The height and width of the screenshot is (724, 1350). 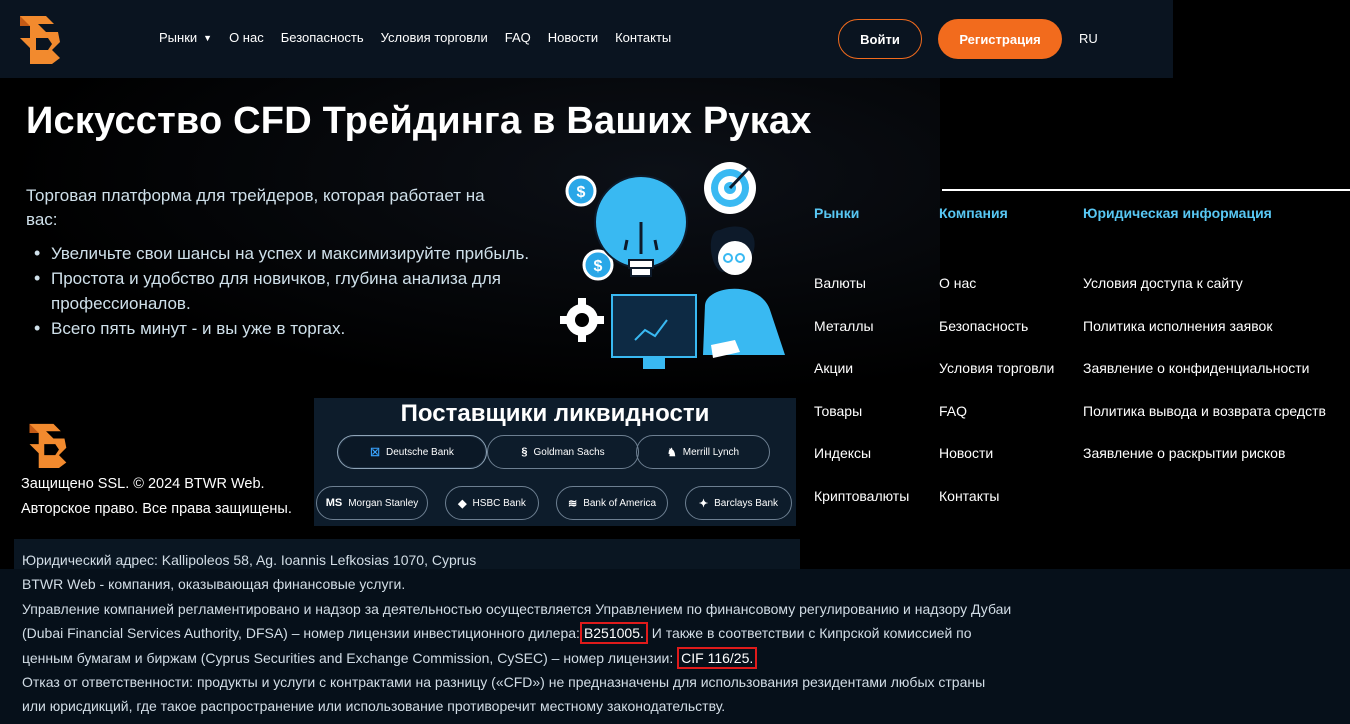 What do you see at coordinates (880, 39) in the screenshot?
I see `login-button: Войти` at bounding box center [880, 39].